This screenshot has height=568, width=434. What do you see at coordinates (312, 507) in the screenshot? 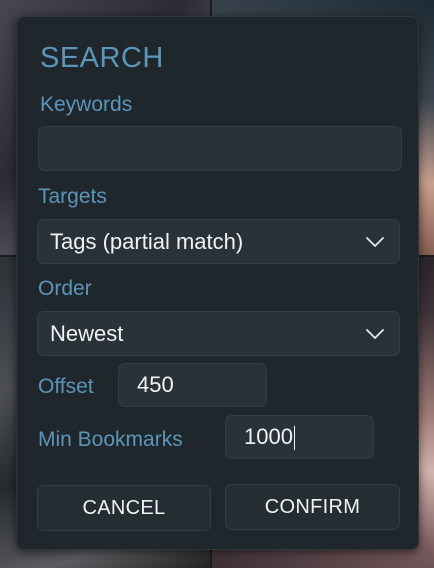
I see `confirm-button: CONFIRM` at bounding box center [312, 507].